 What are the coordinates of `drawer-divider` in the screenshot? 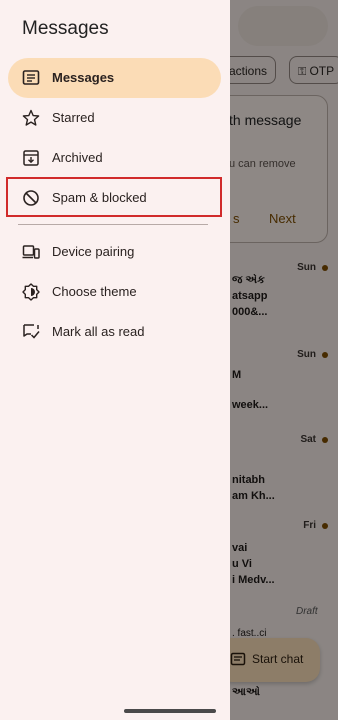 It's located at (113, 224).